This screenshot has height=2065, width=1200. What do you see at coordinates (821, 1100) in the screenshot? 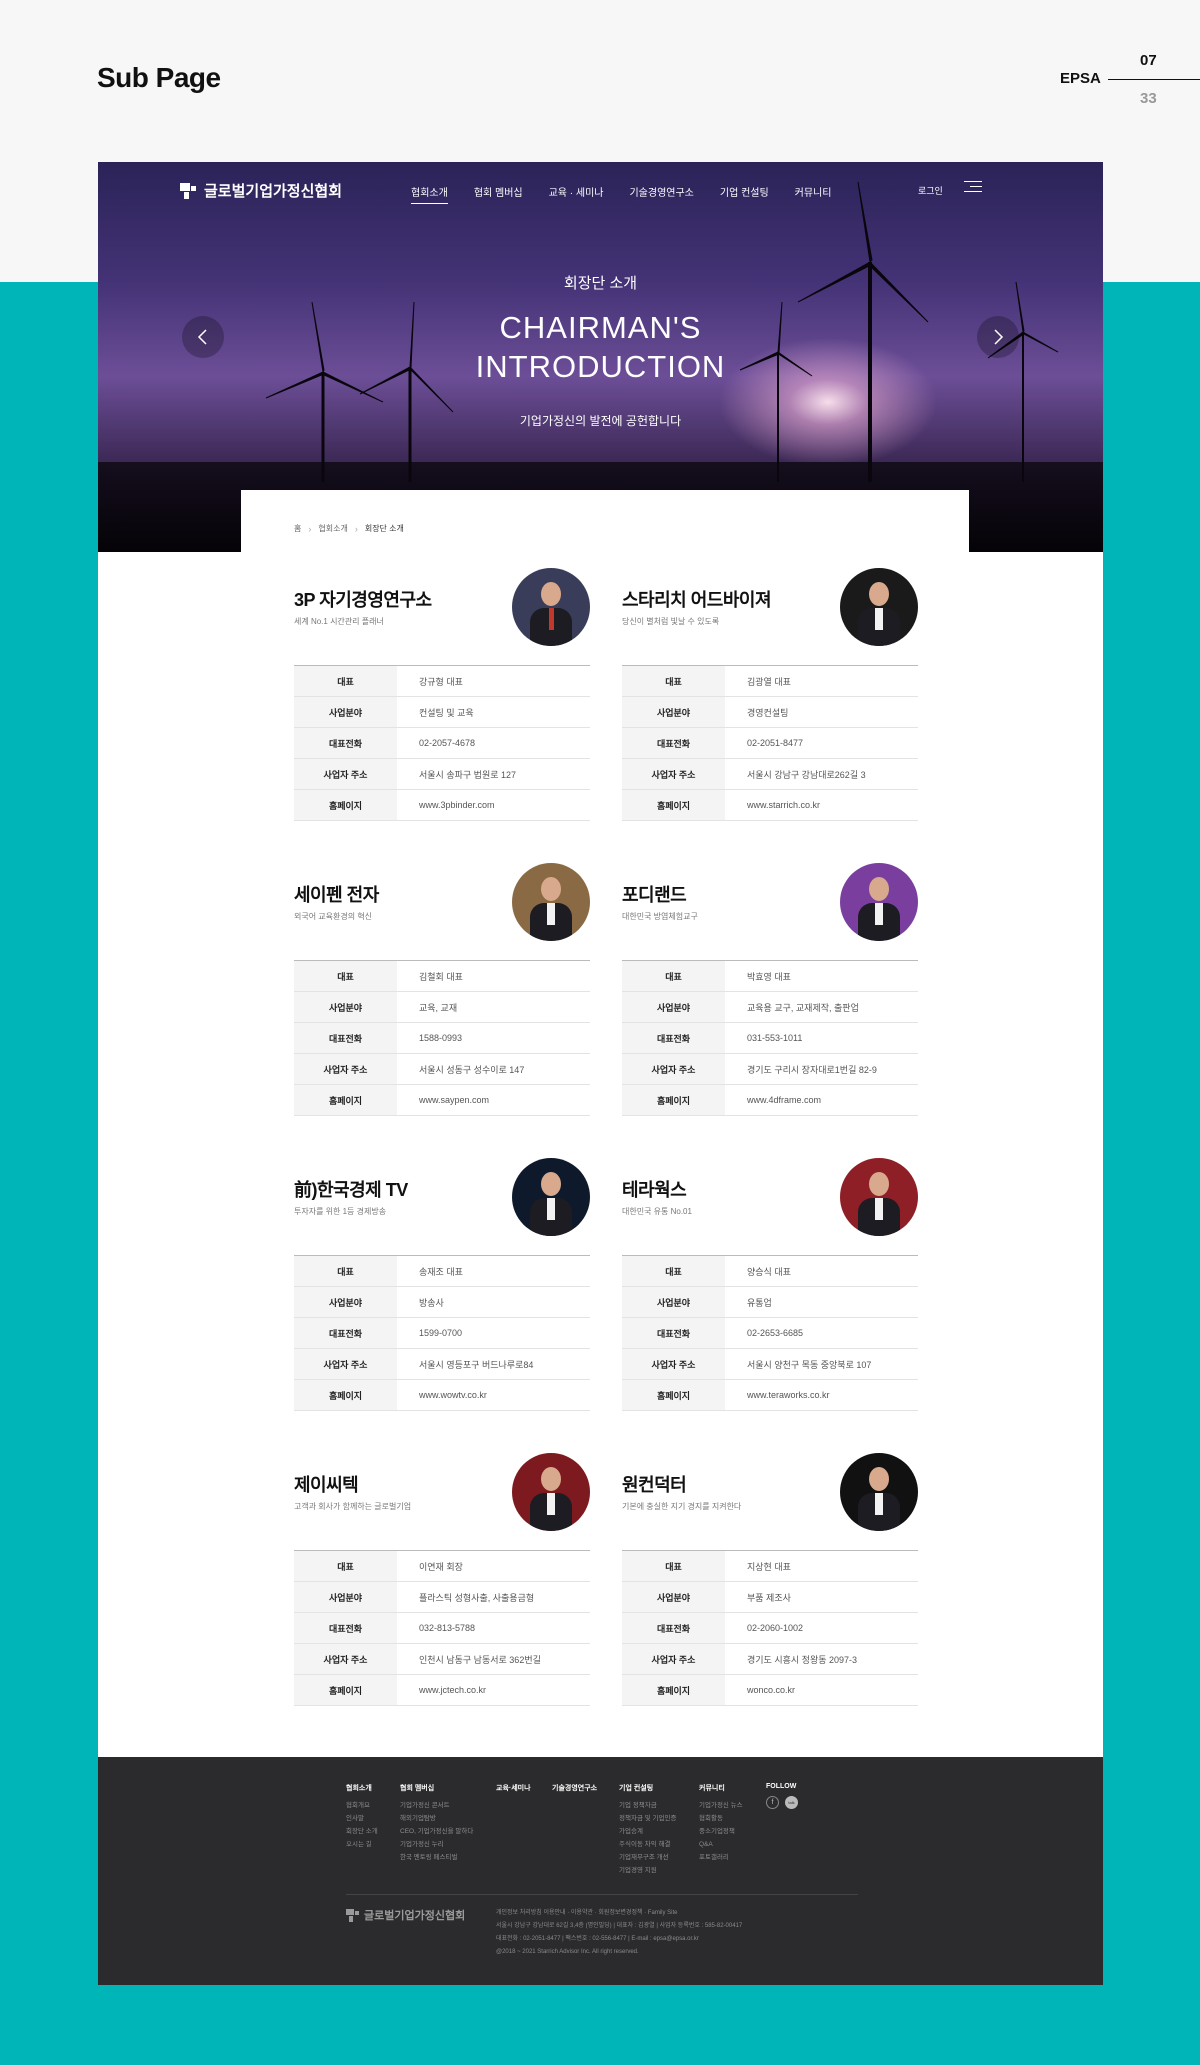
I see `value-homepage-link: www.4dframe.com` at bounding box center [821, 1100].